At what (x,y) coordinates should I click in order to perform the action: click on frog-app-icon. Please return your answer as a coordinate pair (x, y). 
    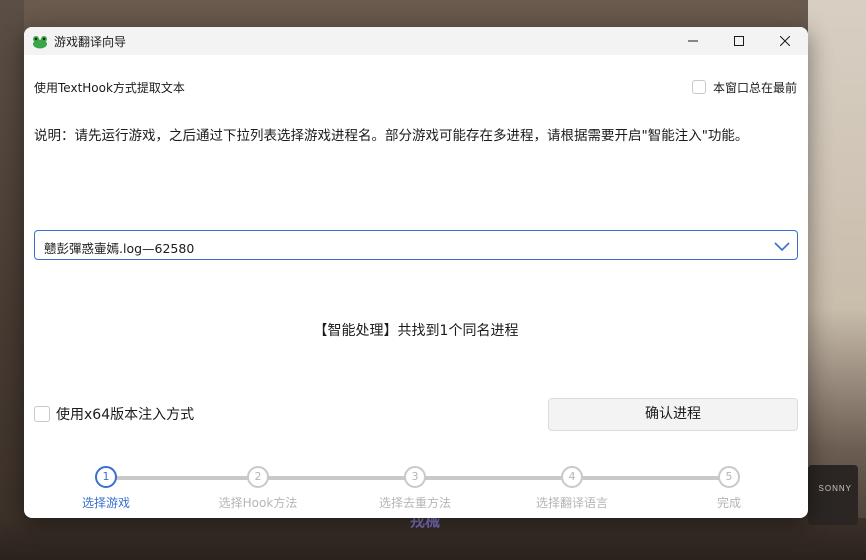
    Looking at the image, I should click on (40, 41).